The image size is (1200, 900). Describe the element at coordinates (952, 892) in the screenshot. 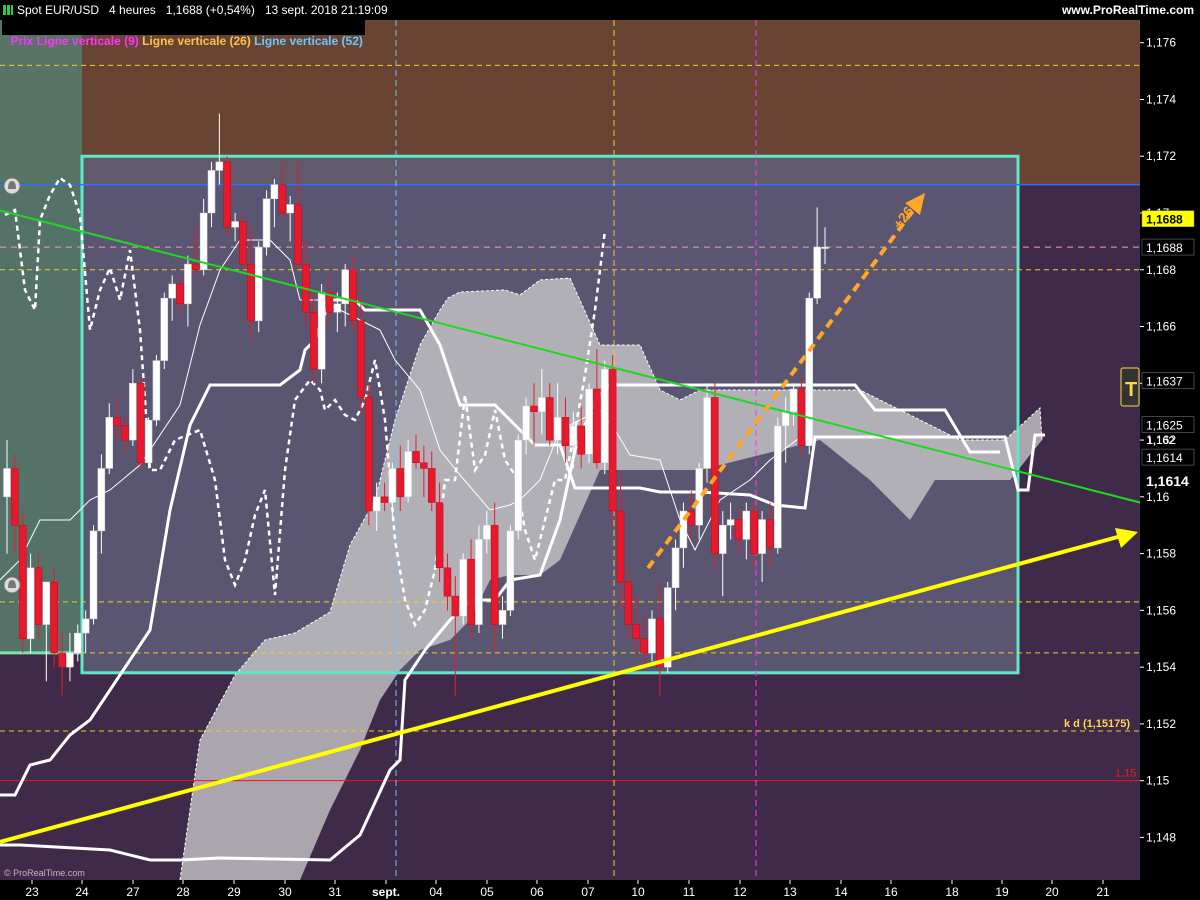

I see `x-tick-label: 18` at that location.